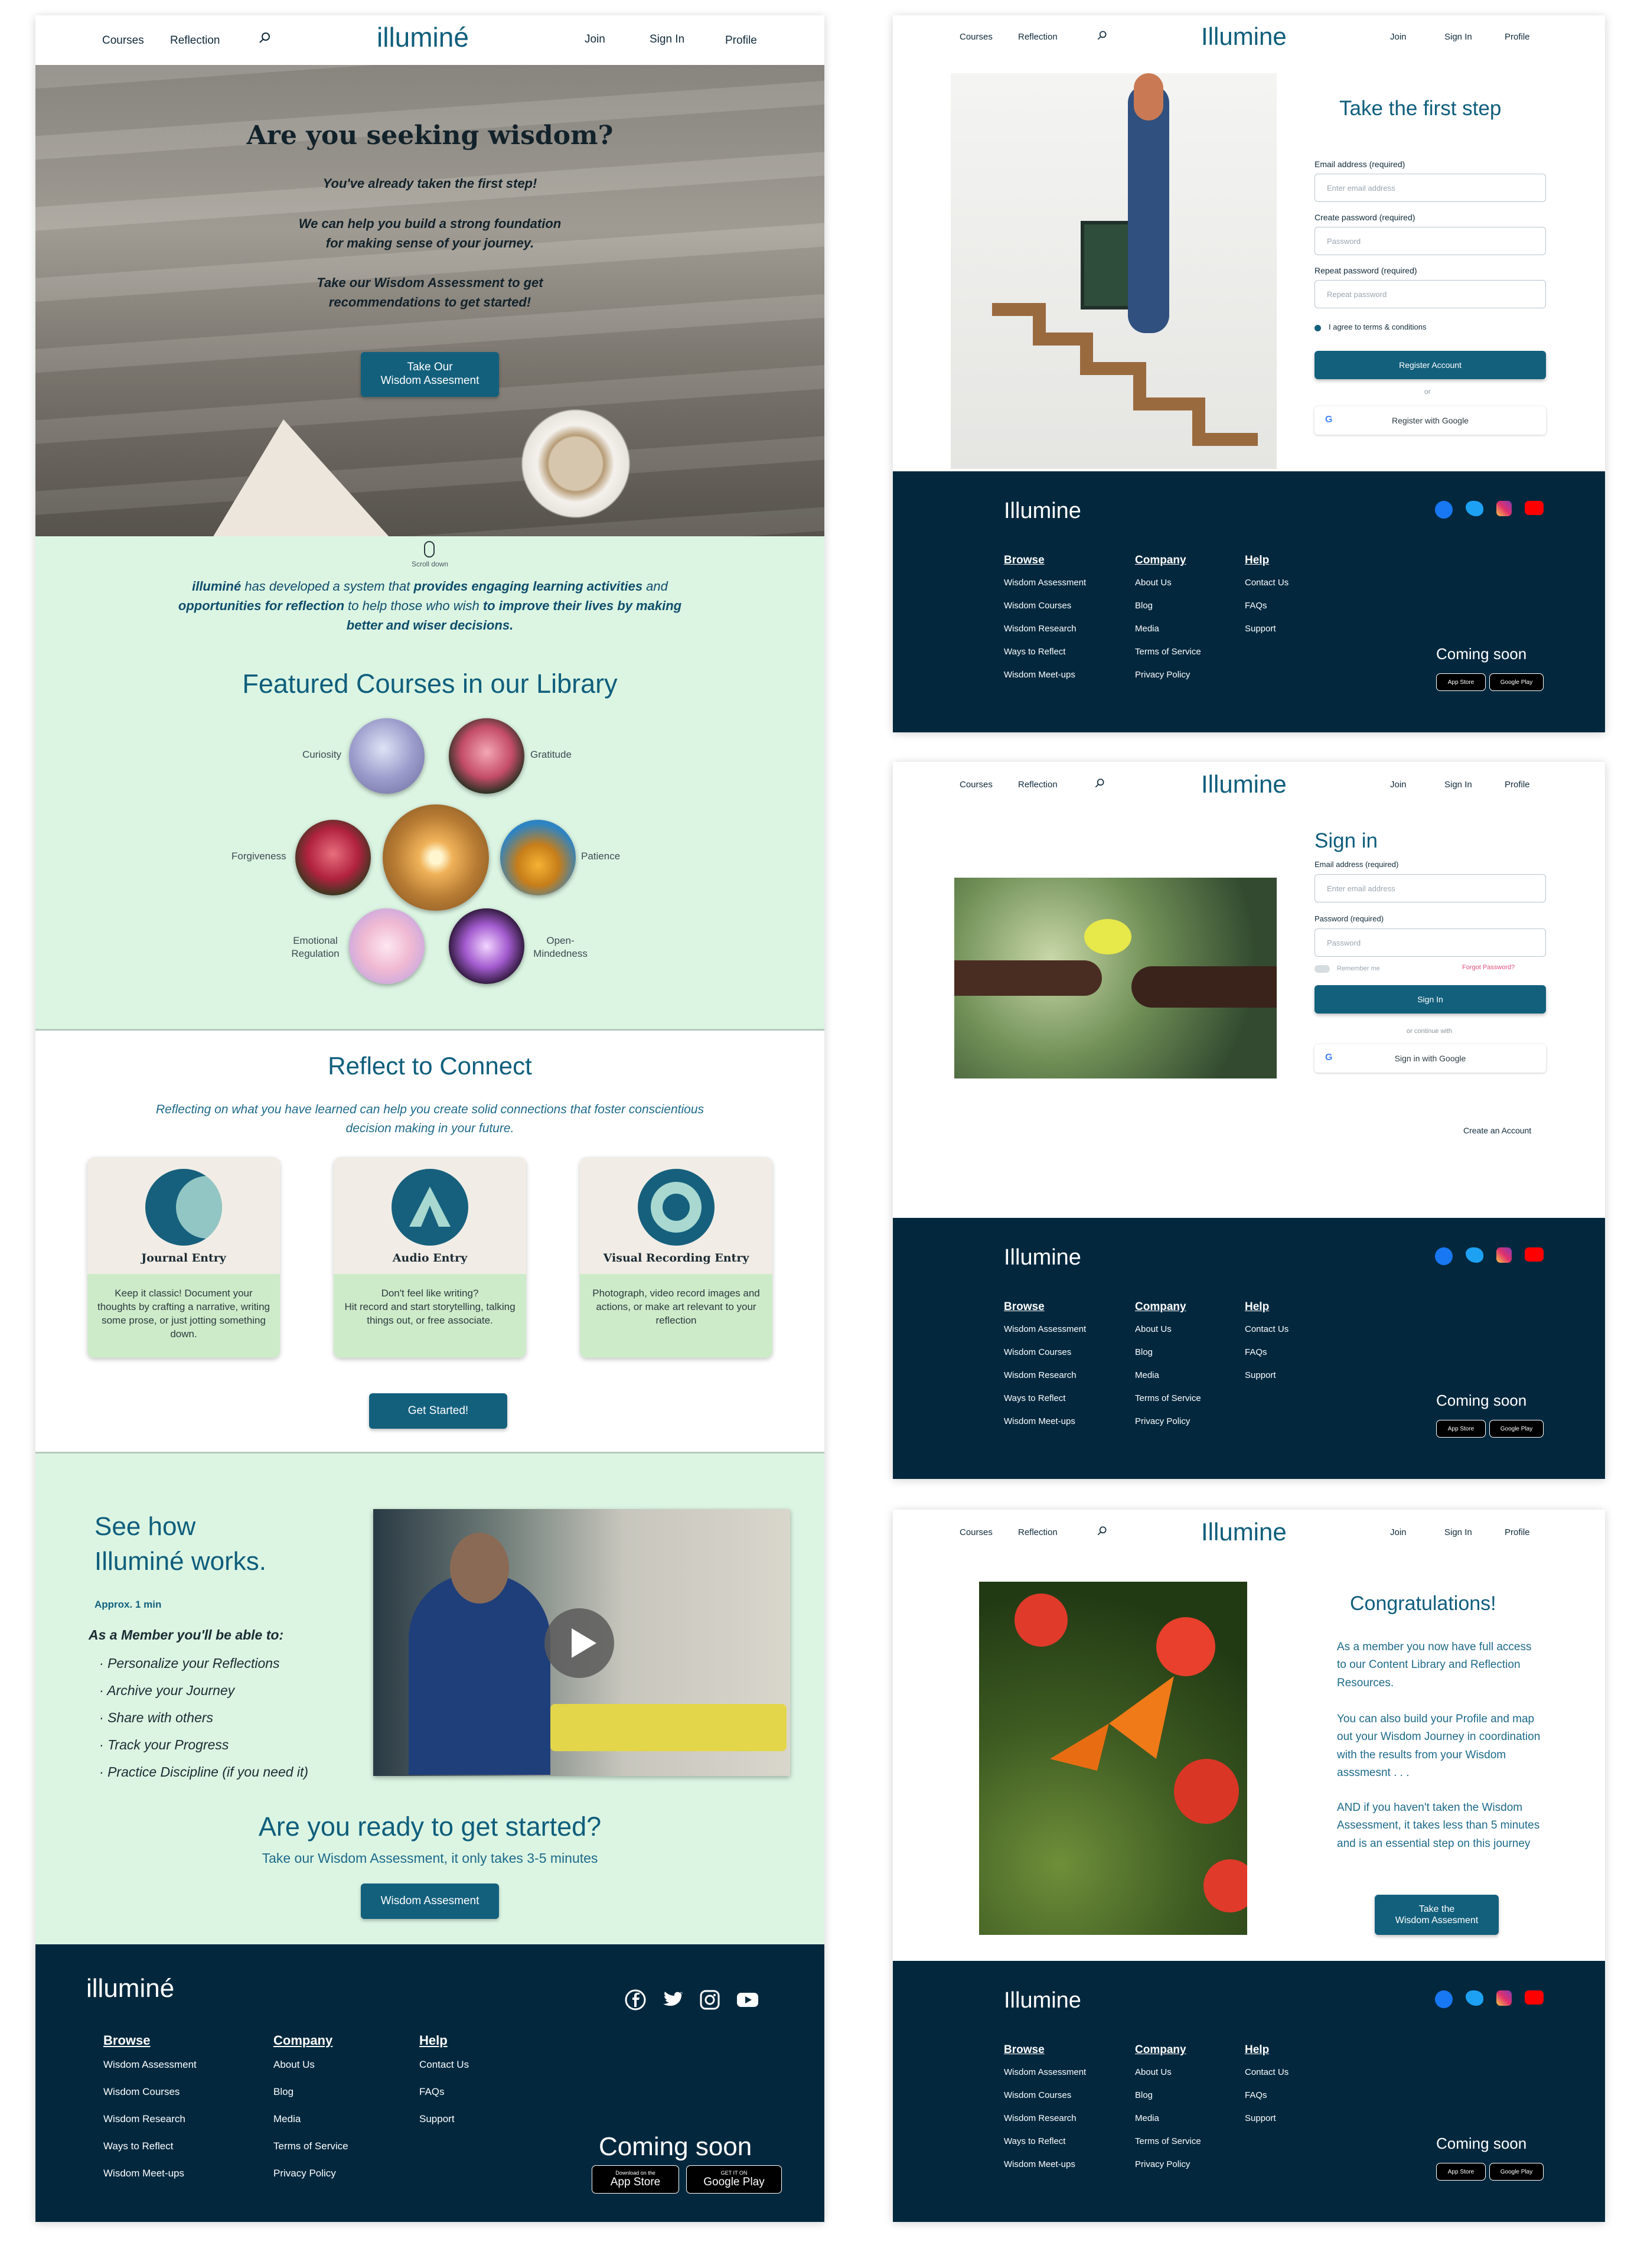  Describe the element at coordinates (486, 946) in the screenshot. I see `course-open-mindedness-image` at that location.